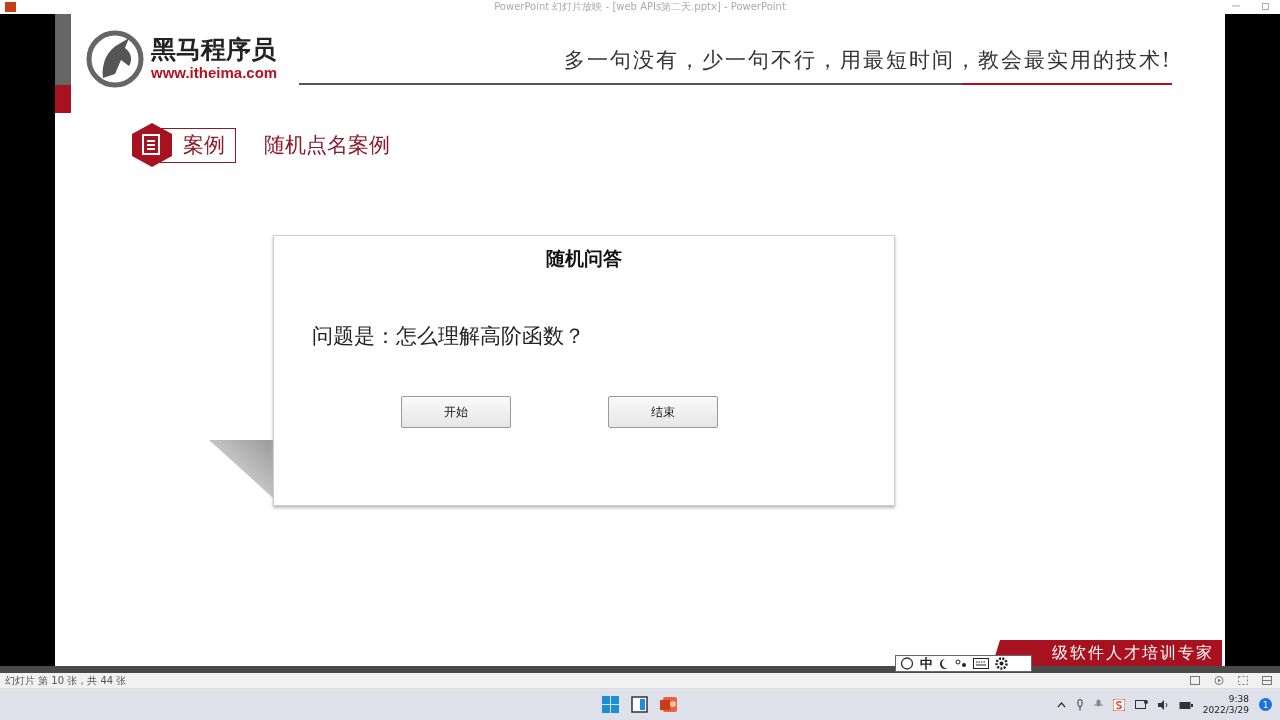 The width and height of the screenshot is (1280, 720). I want to click on keyboard-icon, so click(981, 663).